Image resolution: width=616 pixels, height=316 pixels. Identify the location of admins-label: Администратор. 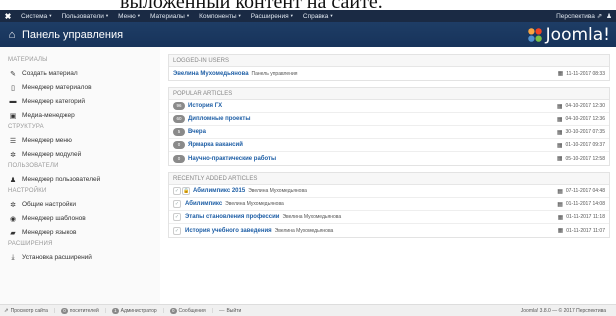
(138, 310).